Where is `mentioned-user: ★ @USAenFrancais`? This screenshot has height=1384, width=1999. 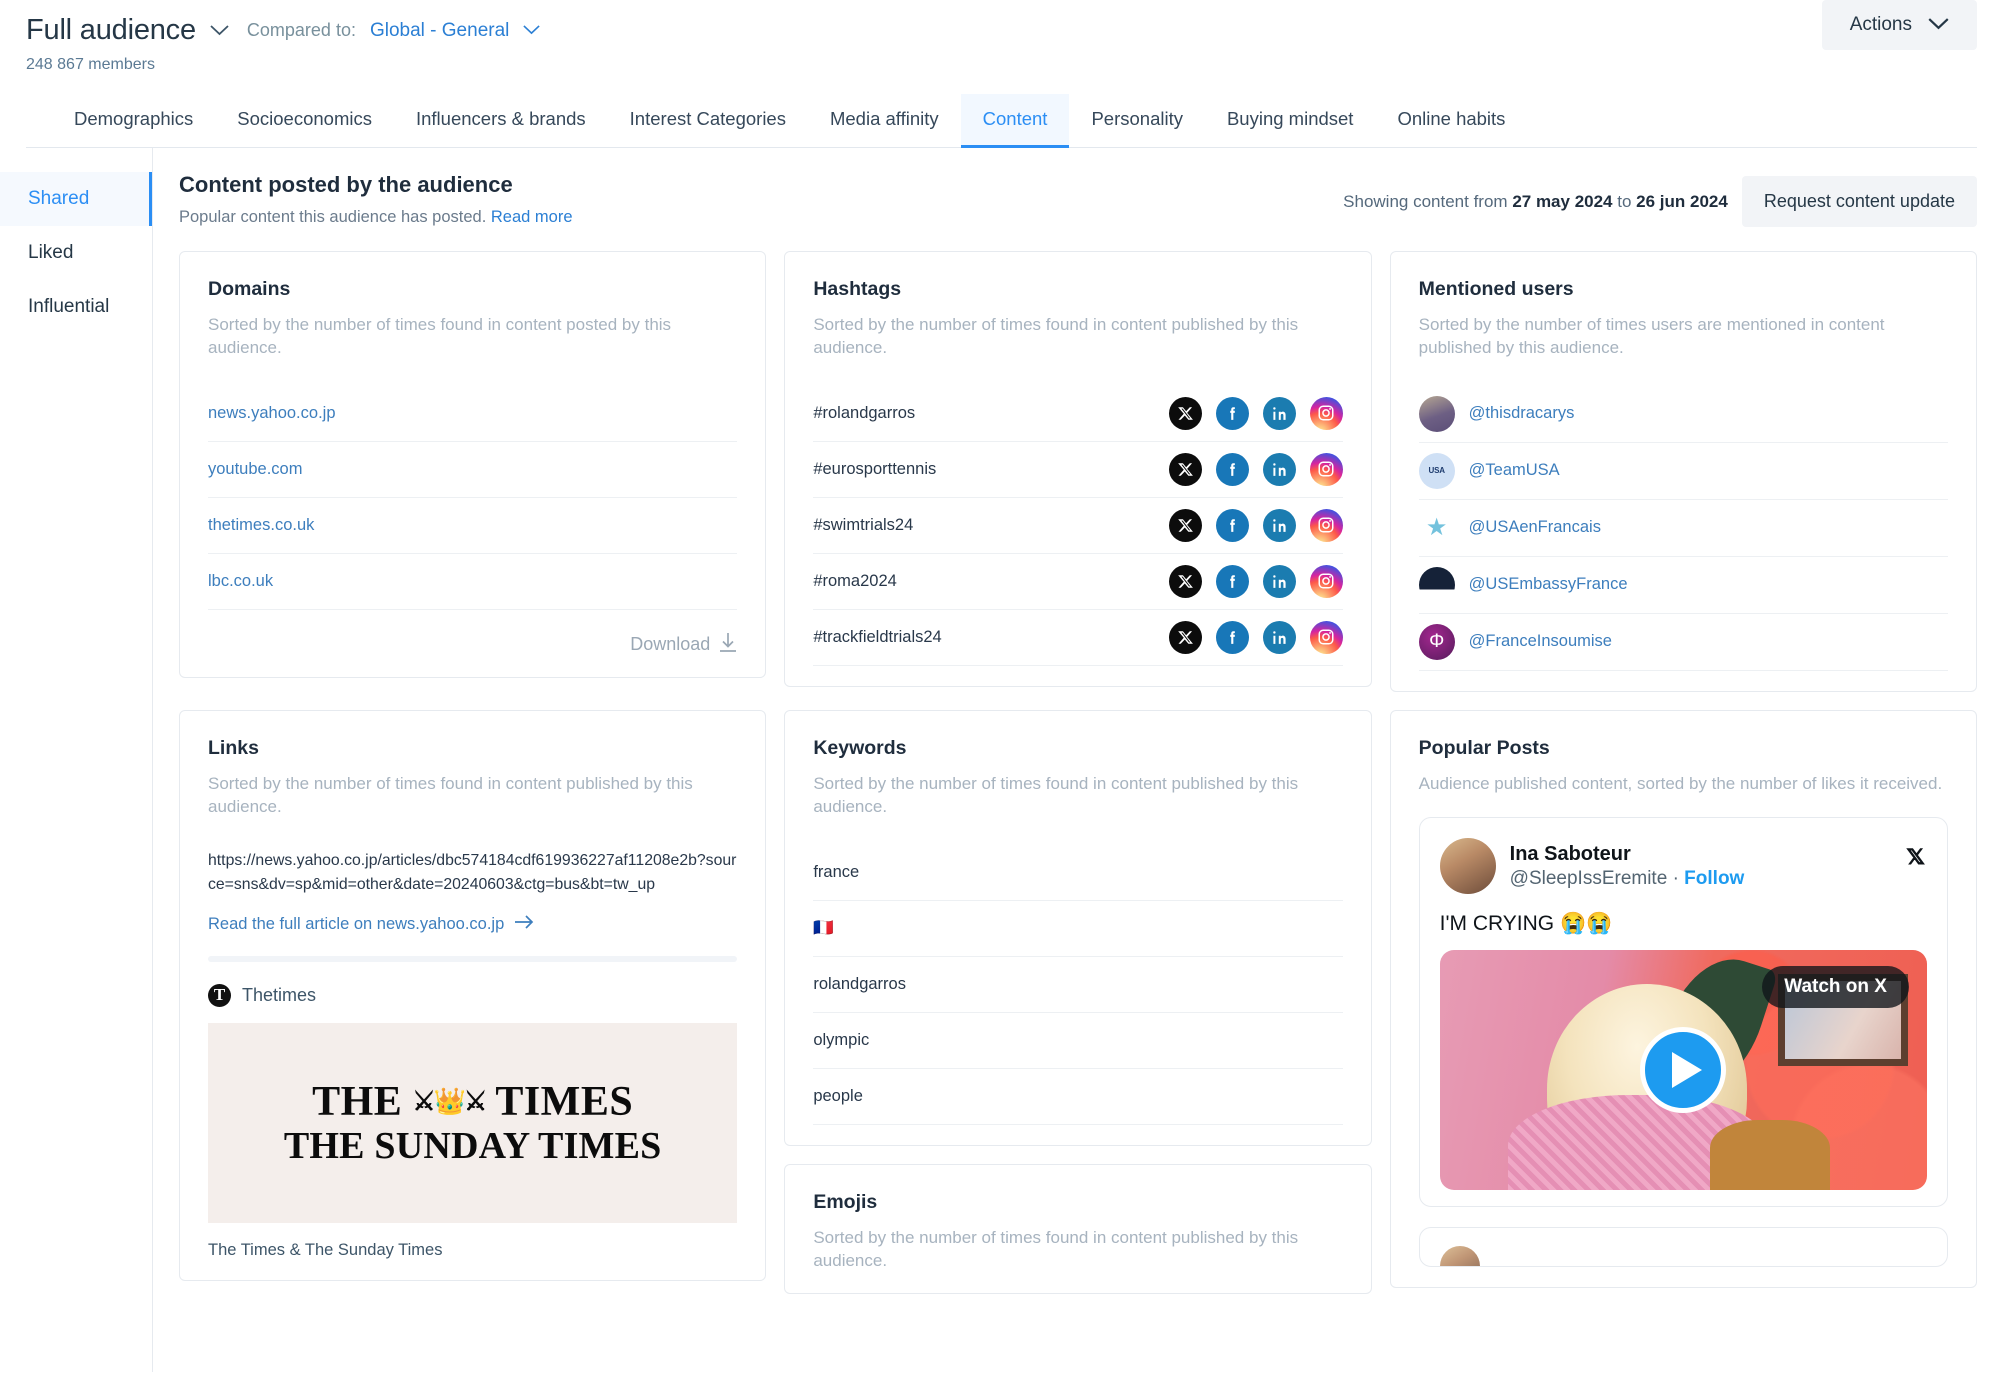 mentioned-user: ★ @USAenFrancais is located at coordinates (1509, 527).